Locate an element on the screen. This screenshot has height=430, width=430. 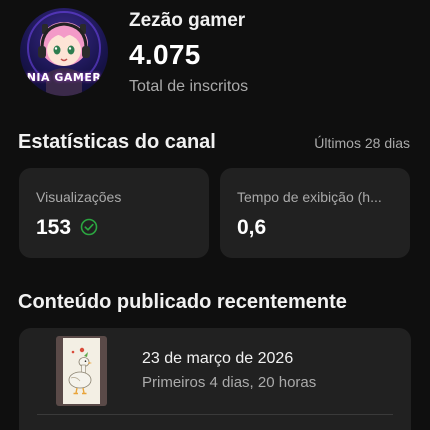
channel-avatar: NIA GAMER is located at coordinates (64, 52).